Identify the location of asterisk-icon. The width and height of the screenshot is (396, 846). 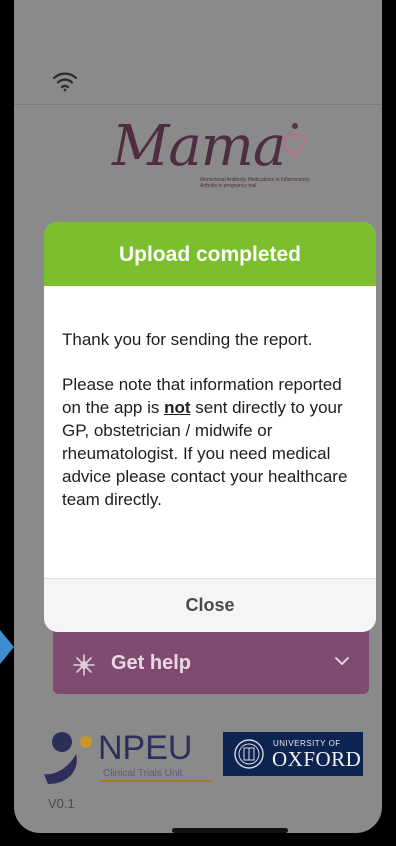
(84, 665).